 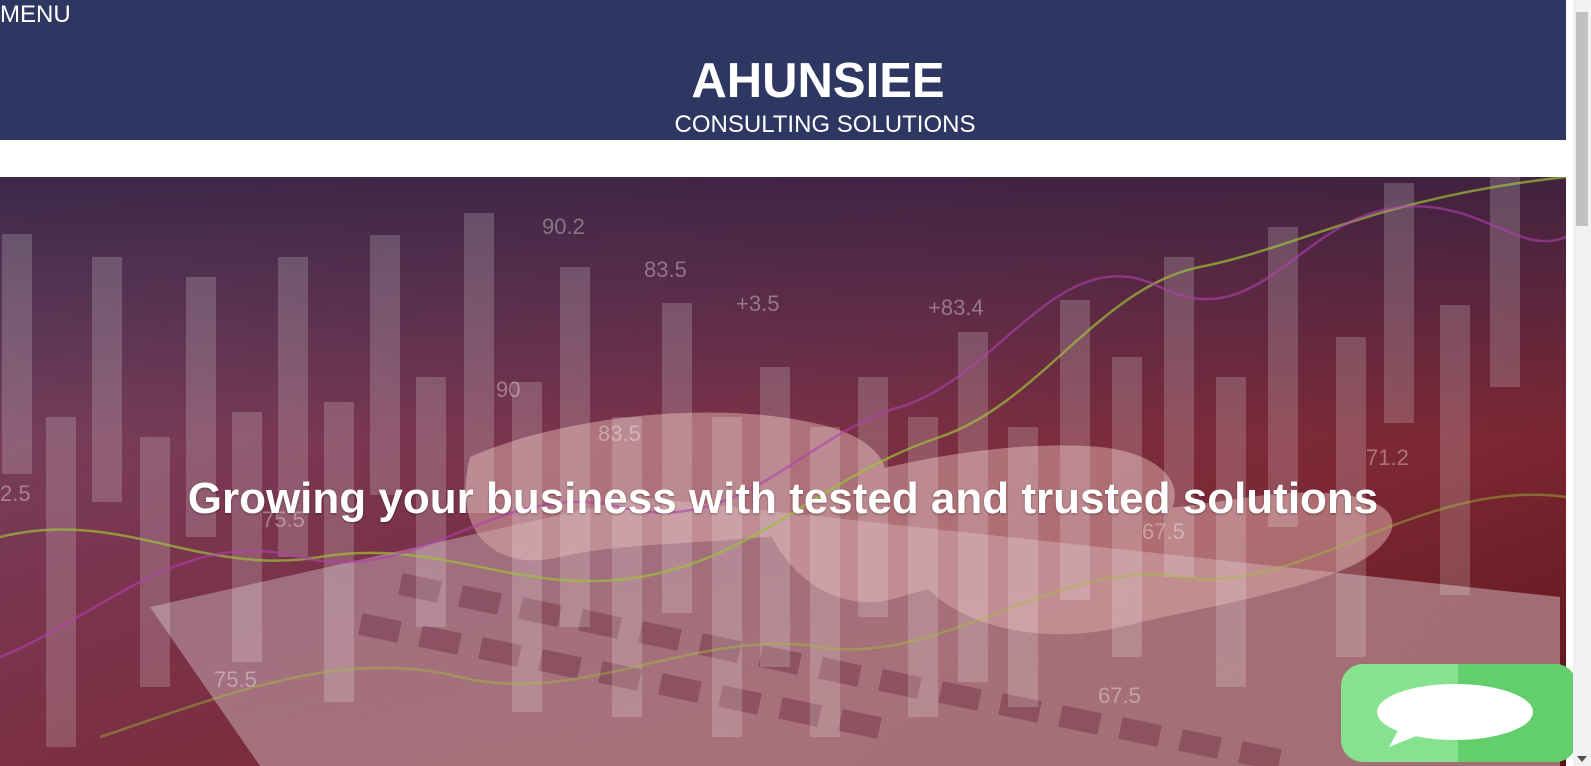 What do you see at coordinates (235, 679) in the screenshot?
I see `overlay-number: 75.5` at bounding box center [235, 679].